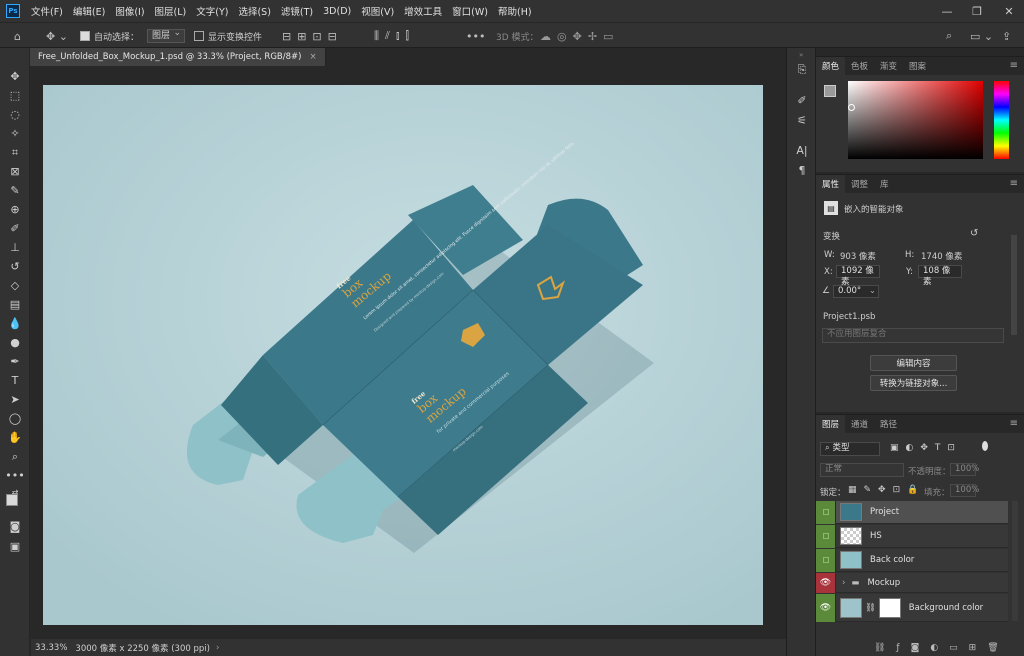 This screenshot has height=656, width=1024. Describe the element at coordinates (870, 608) in the screenshot. I see `link-icon: ⛓` at that location.